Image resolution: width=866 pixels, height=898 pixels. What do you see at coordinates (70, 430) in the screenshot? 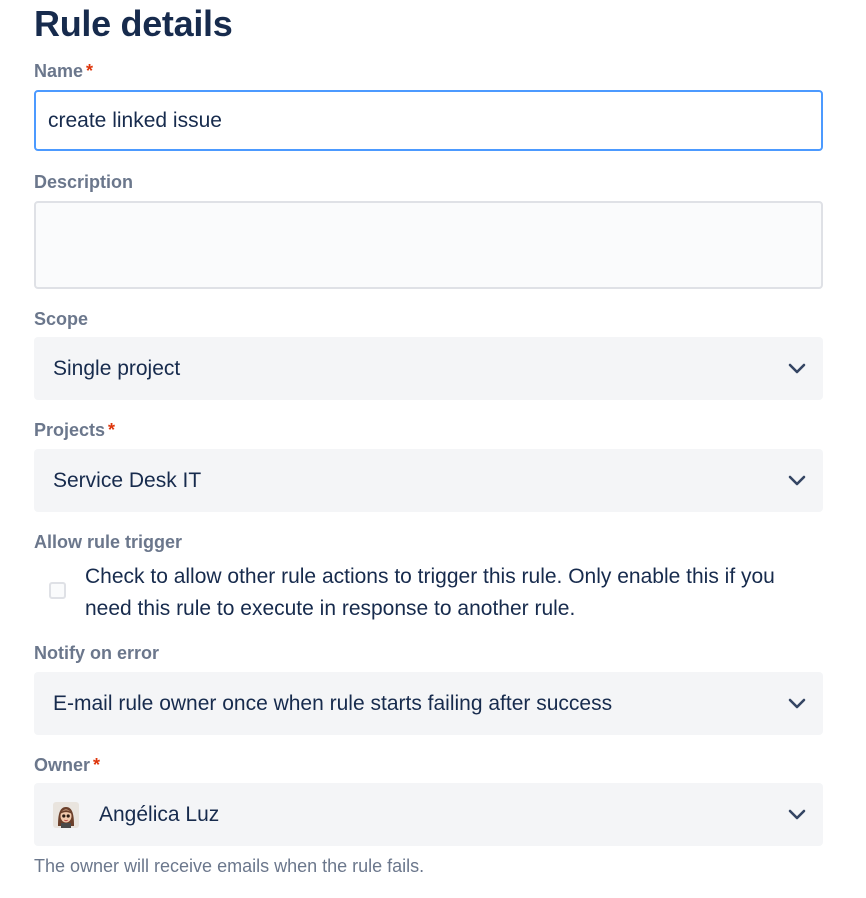
I see `projects-label-text: Projects` at bounding box center [70, 430].